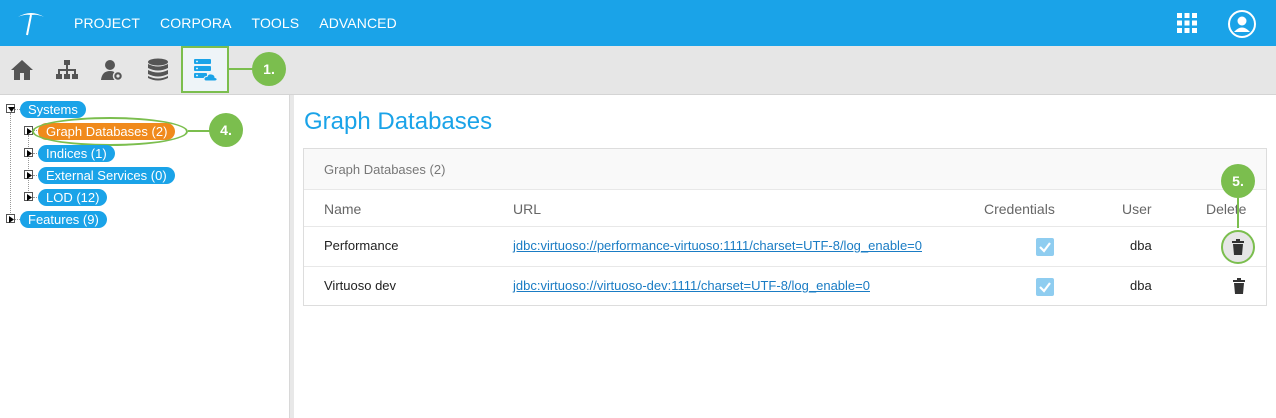 This screenshot has width=1276, height=418. What do you see at coordinates (1242, 24) in the screenshot?
I see `user-account-icon` at bounding box center [1242, 24].